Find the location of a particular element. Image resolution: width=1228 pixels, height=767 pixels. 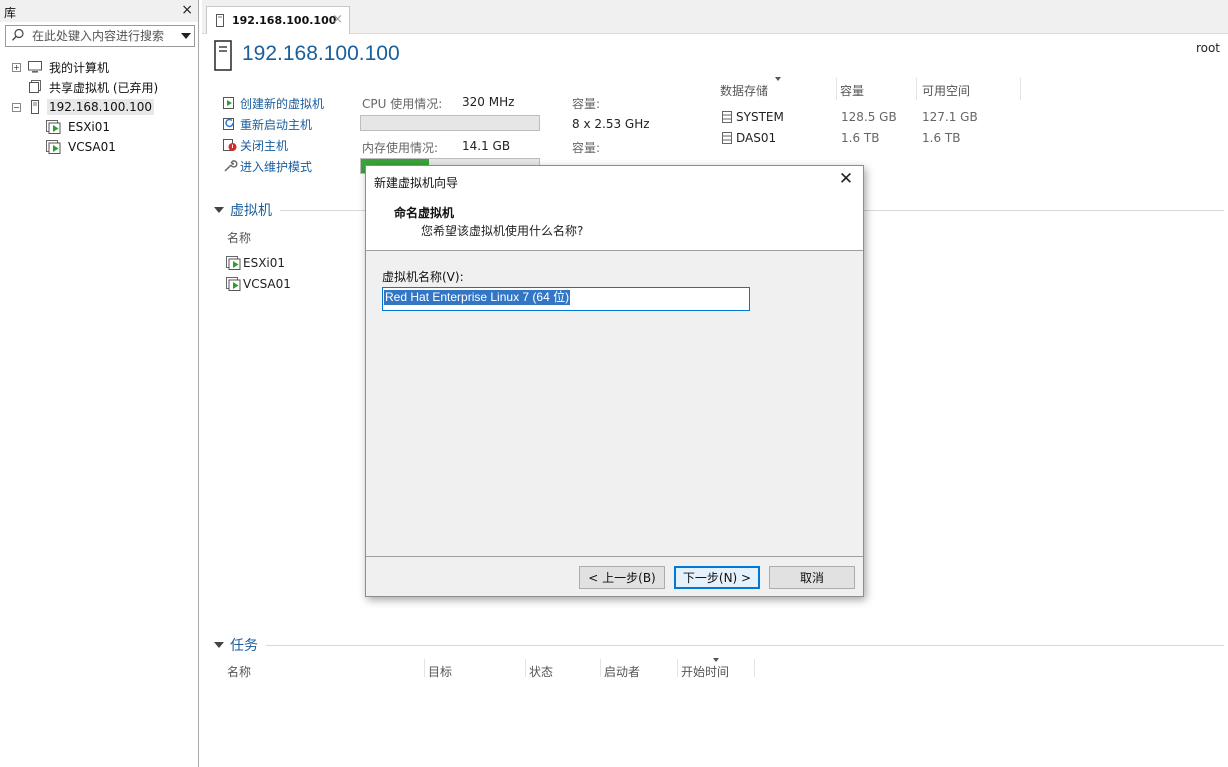

step-description: 您希望该虚拟机使用什么名称? is located at coordinates (502, 231).